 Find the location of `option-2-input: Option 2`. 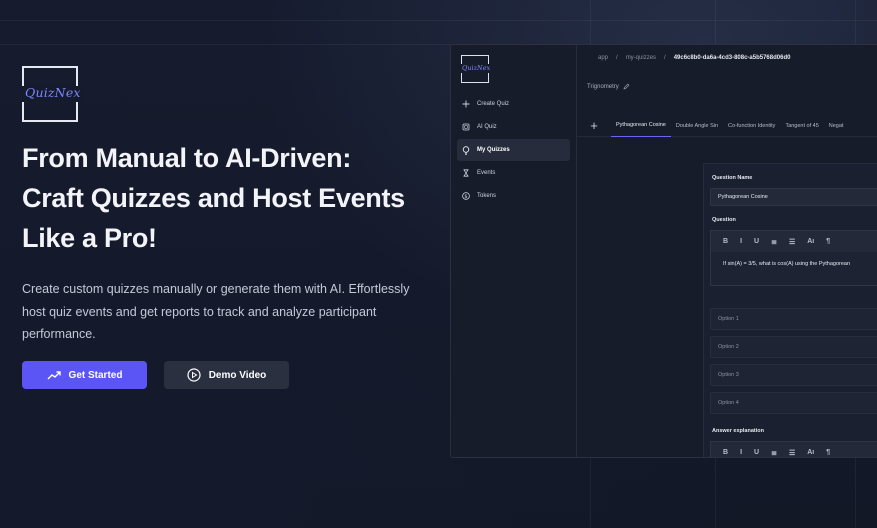

option-2-input: Option 2 is located at coordinates (793, 347).